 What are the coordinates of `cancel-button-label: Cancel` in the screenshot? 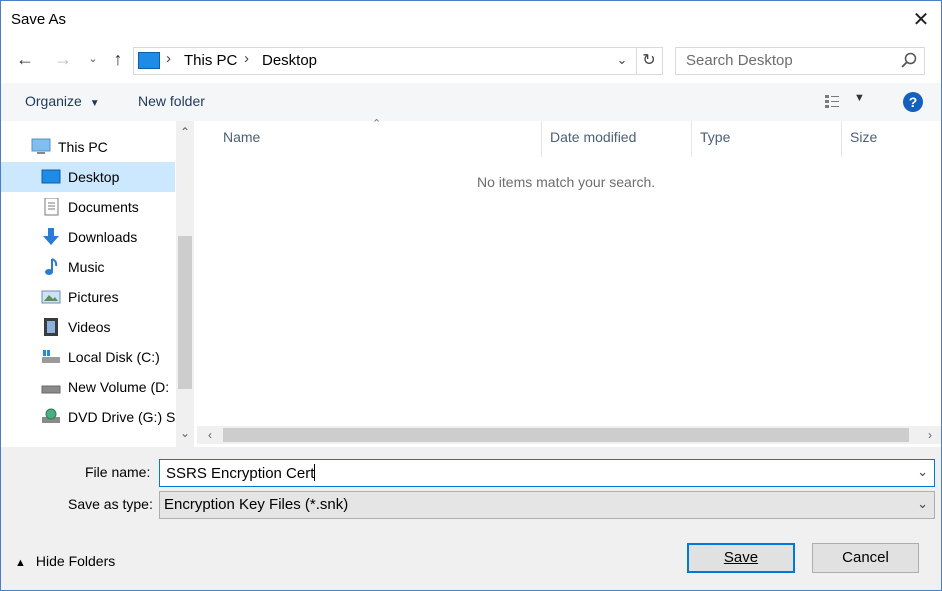 It's located at (865, 557).